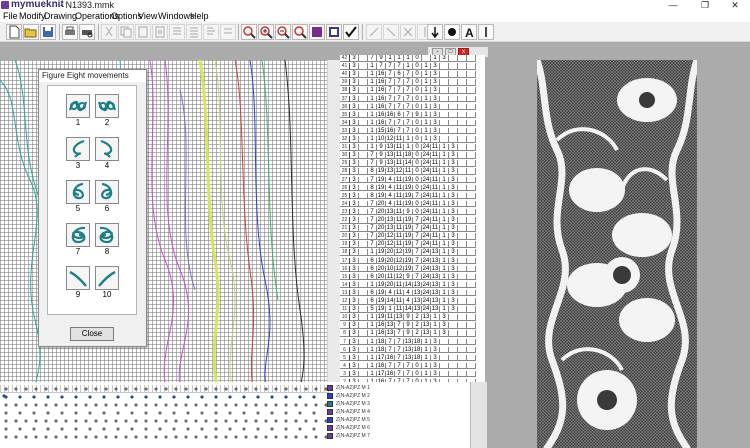 This screenshot has height=448, width=750. Describe the element at coordinates (412, 212) in the screenshot. I see `grid-row: 23 3 7 20 13 11 9 0 24 11 1 3` at that location.